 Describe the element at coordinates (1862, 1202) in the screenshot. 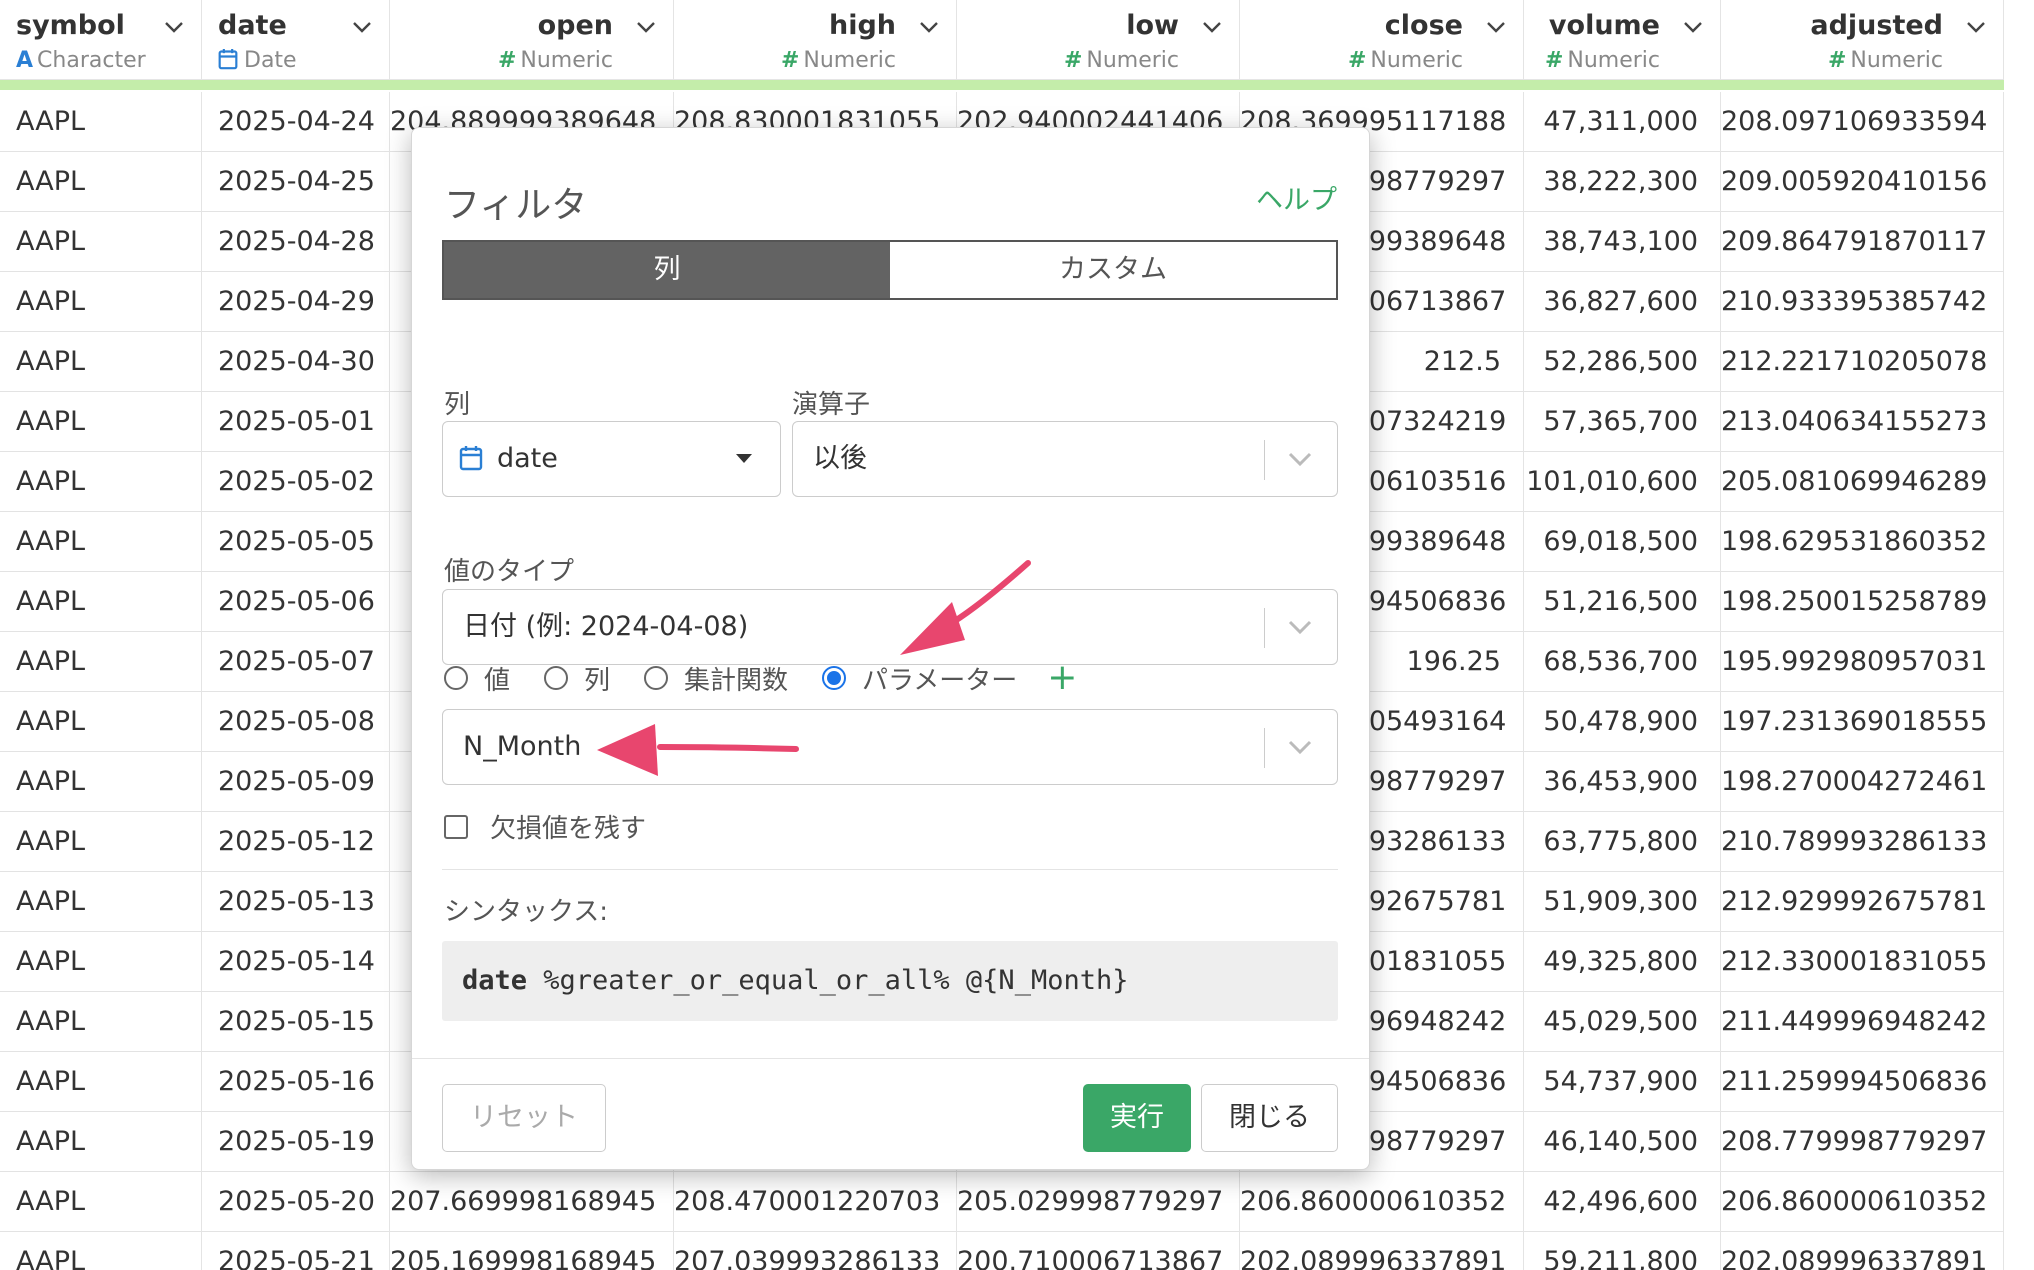

I see `table-cell-adjusted: 206.860000610352` at that location.